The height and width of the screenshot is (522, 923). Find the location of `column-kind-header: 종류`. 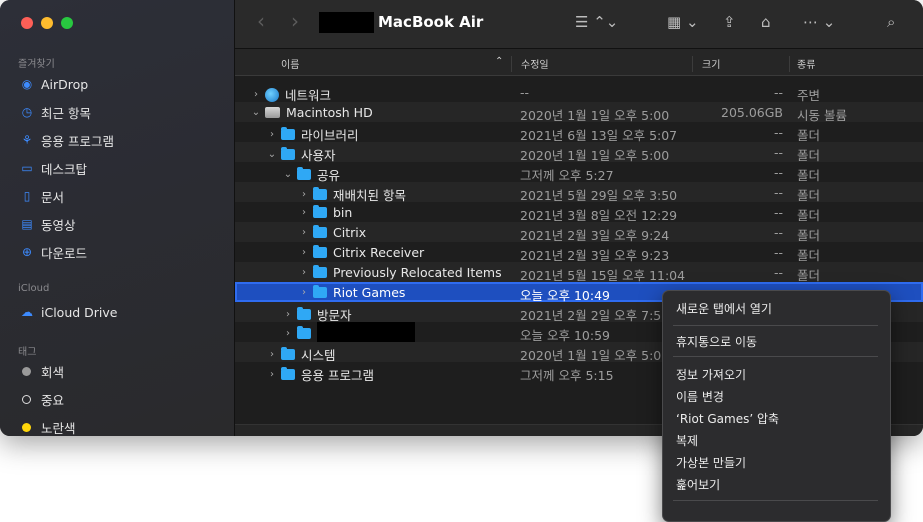

column-kind-header: 종류 is located at coordinates (806, 63).